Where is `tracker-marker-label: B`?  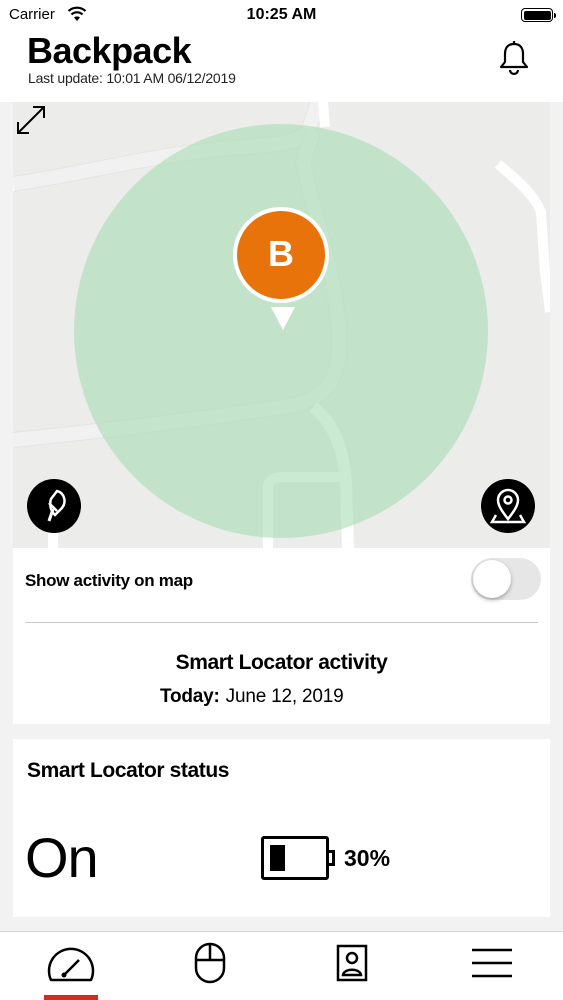 tracker-marker-label: B is located at coordinates (281, 254).